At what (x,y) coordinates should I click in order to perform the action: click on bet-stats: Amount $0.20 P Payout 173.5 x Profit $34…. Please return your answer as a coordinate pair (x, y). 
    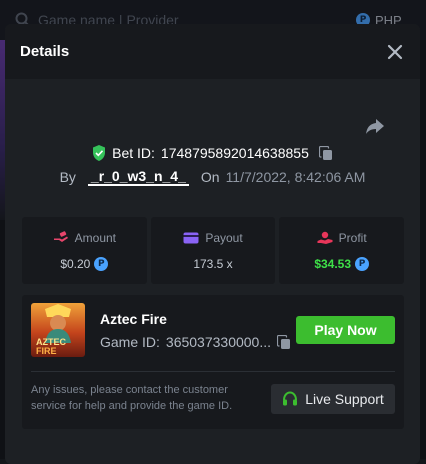
    Looking at the image, I should click on (213, 250).